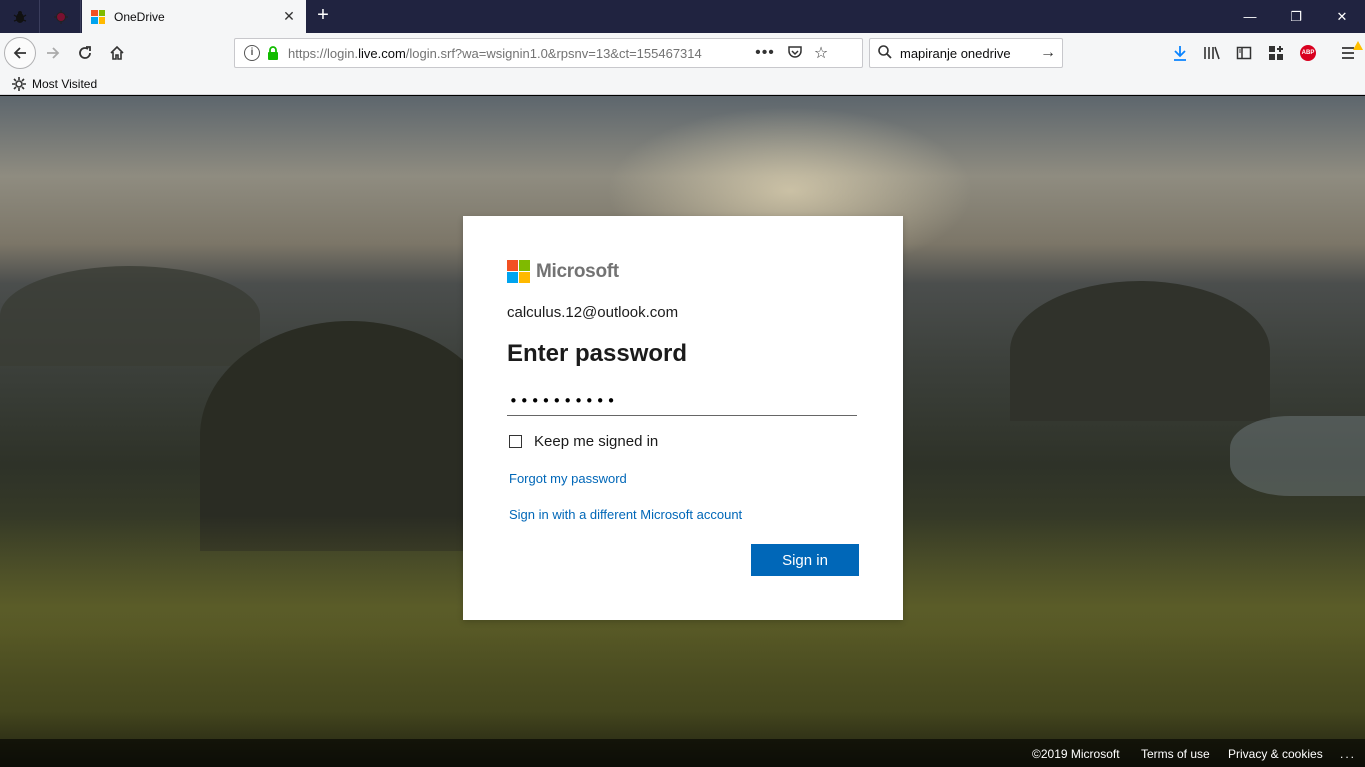 Image resolution: width=1365 pixels, height=767 pixels. I want to click on reload-button, so click(85, 53).